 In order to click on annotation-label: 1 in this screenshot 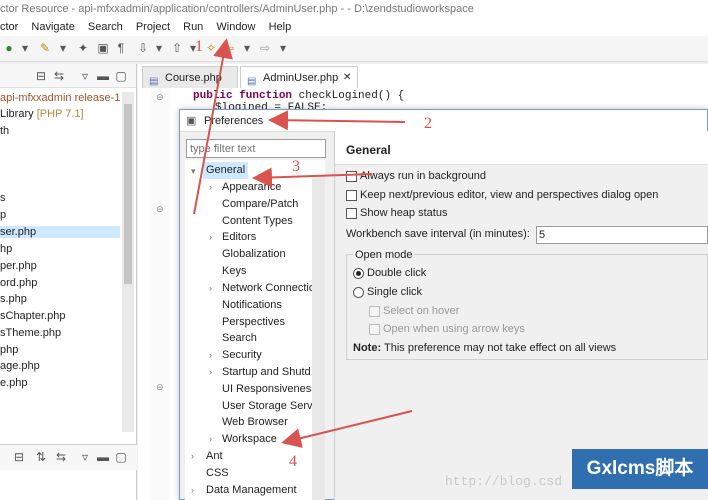, I will do `click(199, 46)`.